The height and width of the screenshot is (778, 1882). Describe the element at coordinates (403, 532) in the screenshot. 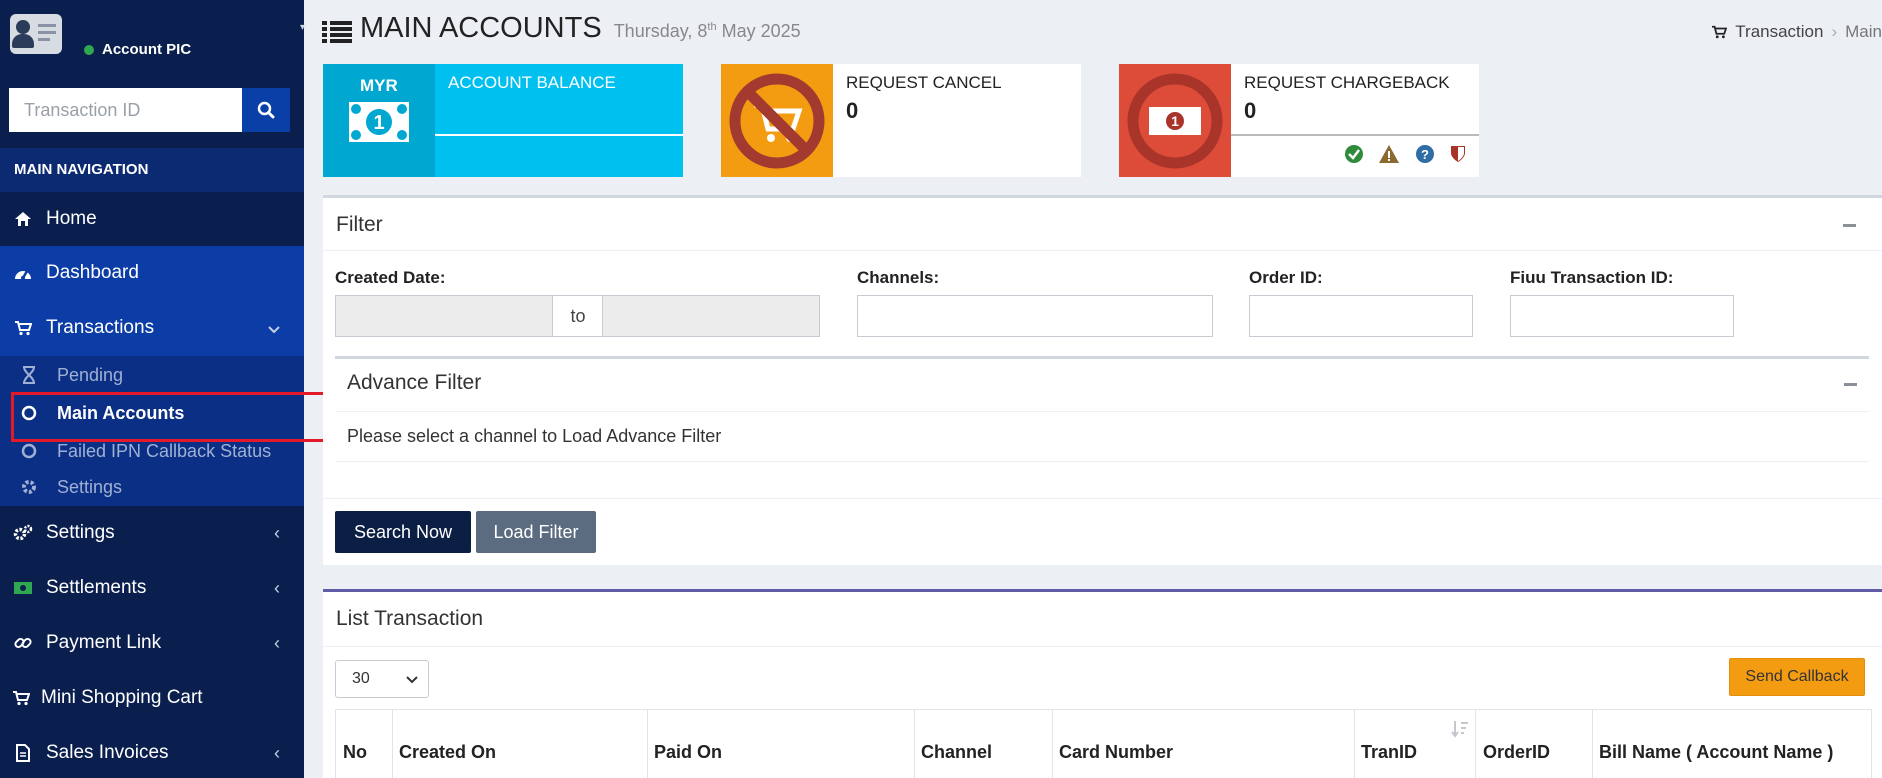

I see `search-now-button: Search Now` at that location.